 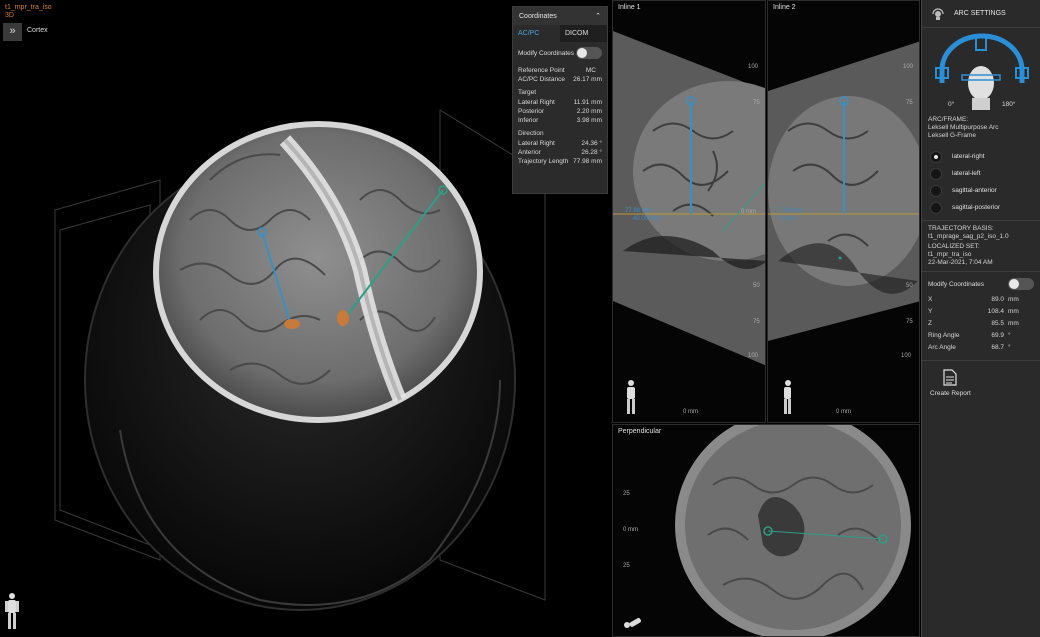 What do you see at coordinates (560, 161) in the screenshot?
I see `direction-row: Trajectory Length 77.98 mm` at bounding box center [560, 161].